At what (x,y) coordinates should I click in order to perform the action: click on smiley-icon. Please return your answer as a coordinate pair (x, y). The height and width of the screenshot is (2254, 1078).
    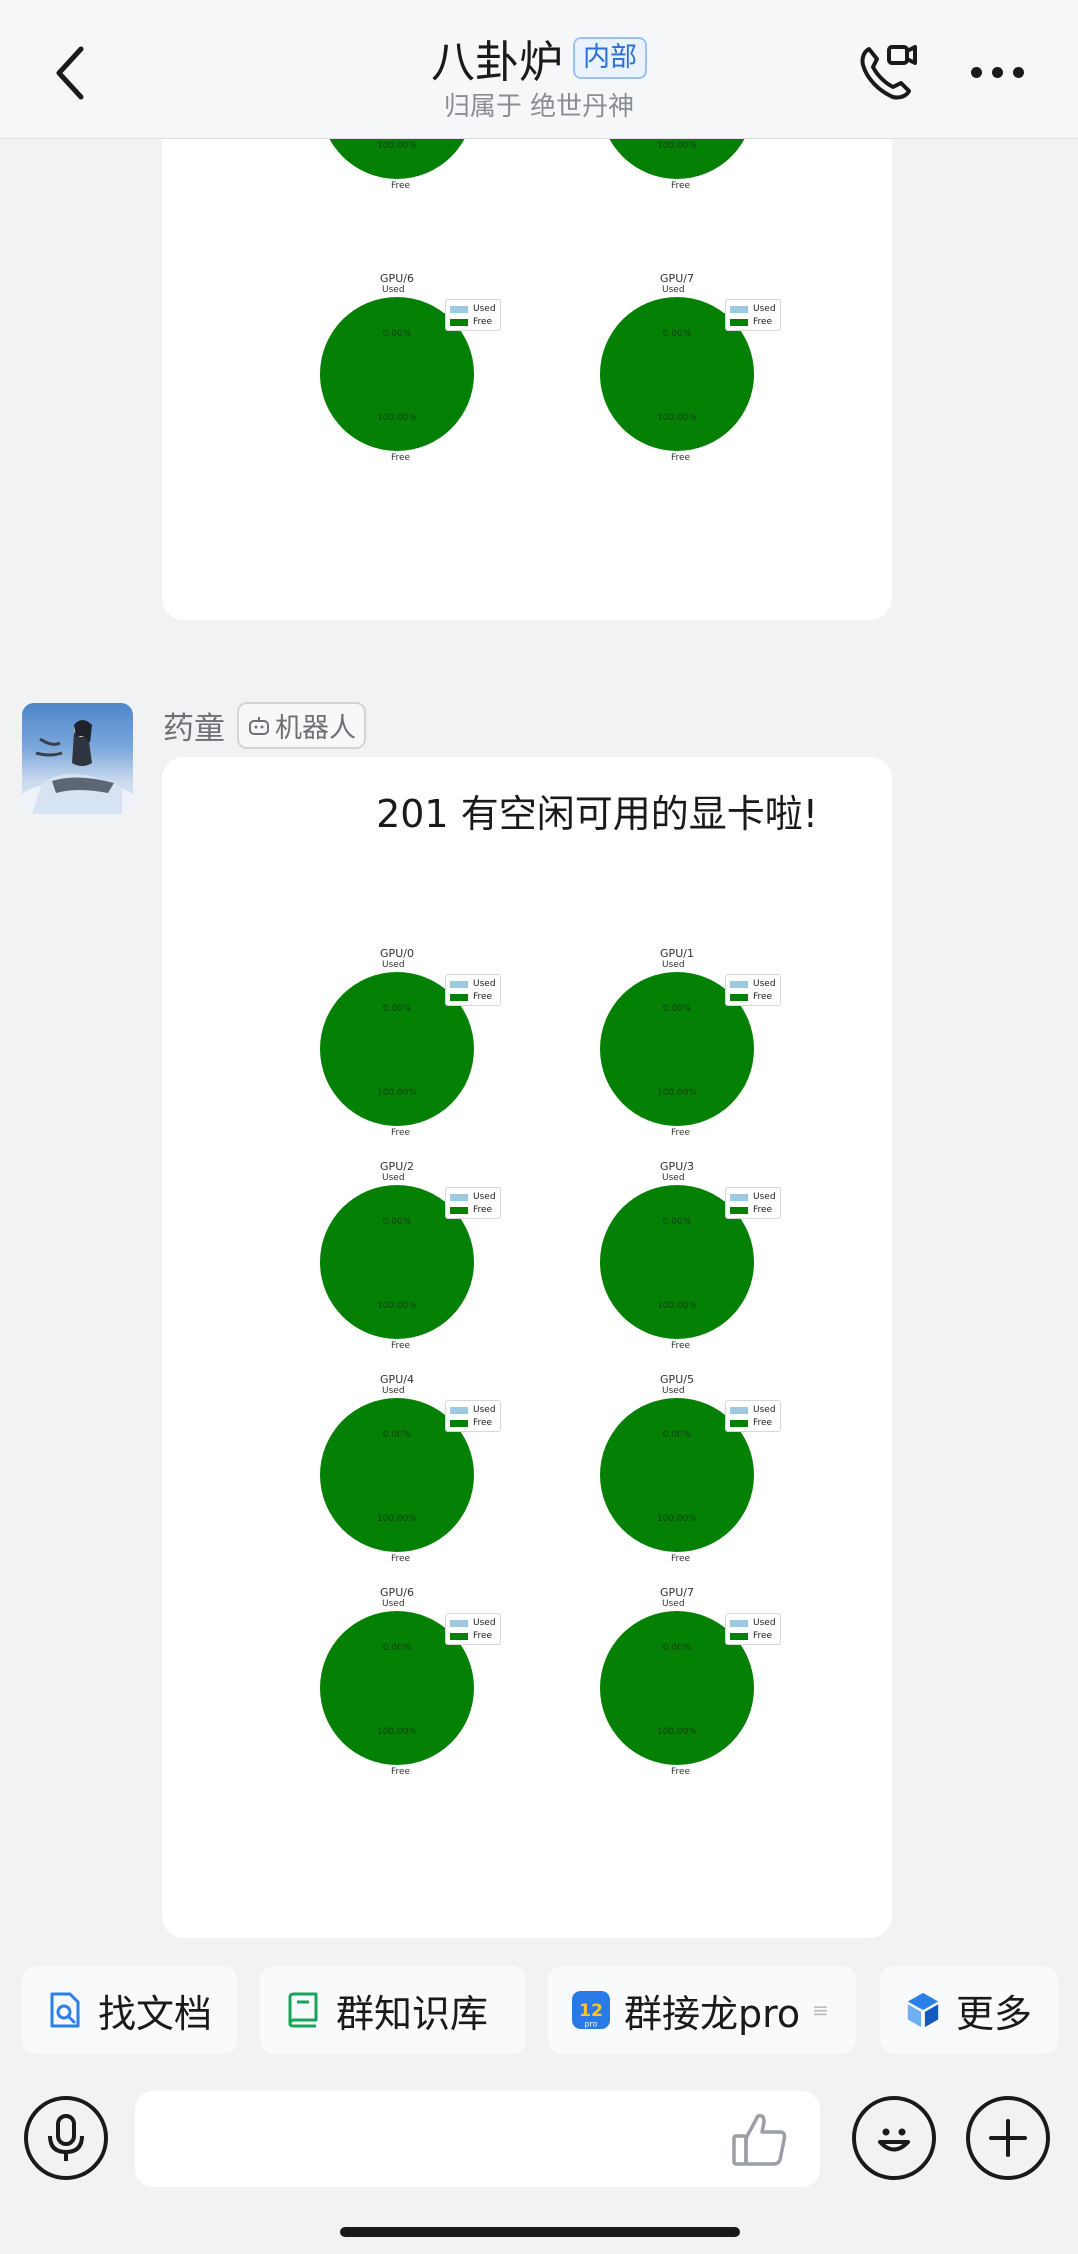
    Looking at the image, I should click on (894, 2140).